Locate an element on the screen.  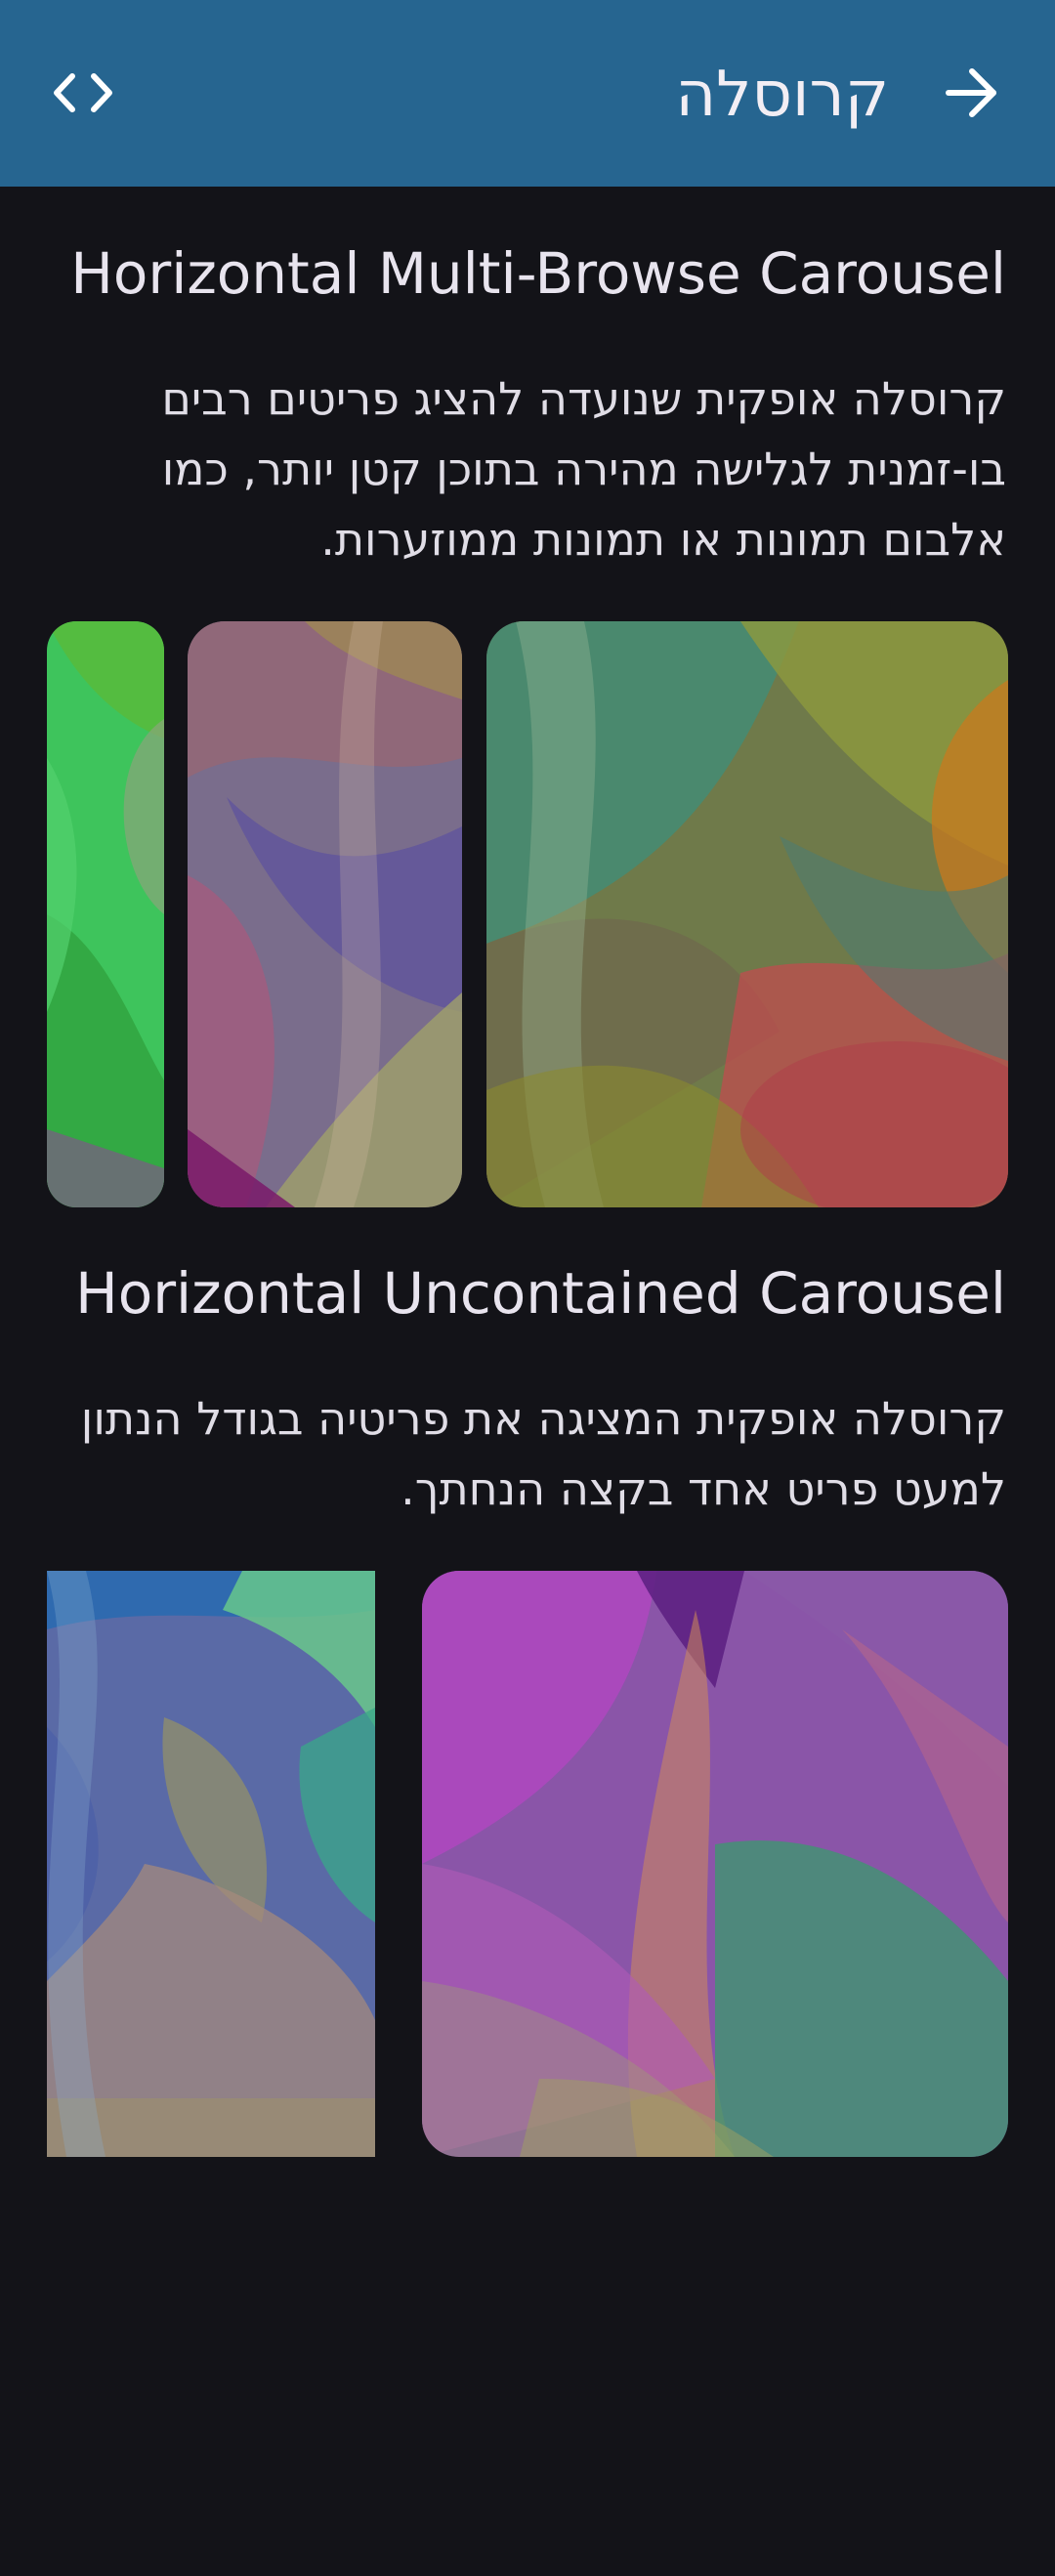
carousel-item-medium is located at coordinates (325, 914).